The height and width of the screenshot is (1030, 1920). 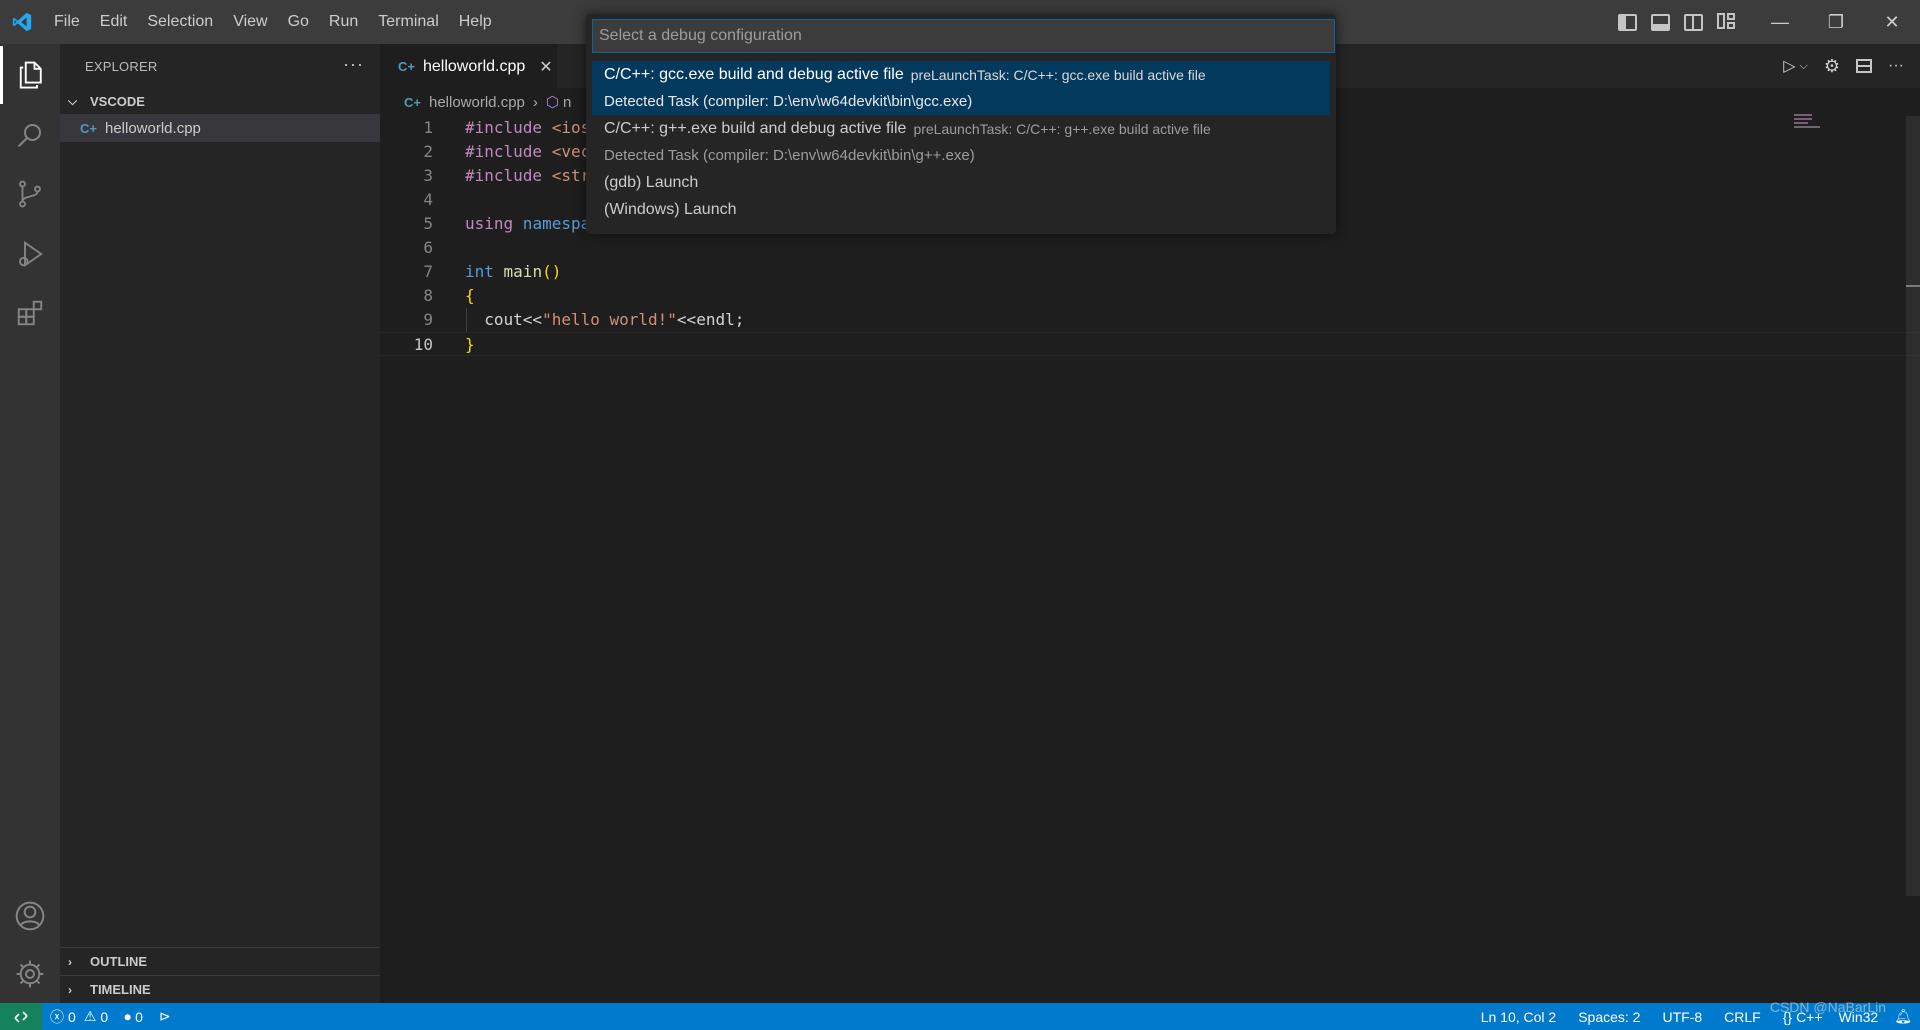 I want to click on close-tab-icon: ✕, so click(x=545, y=67).